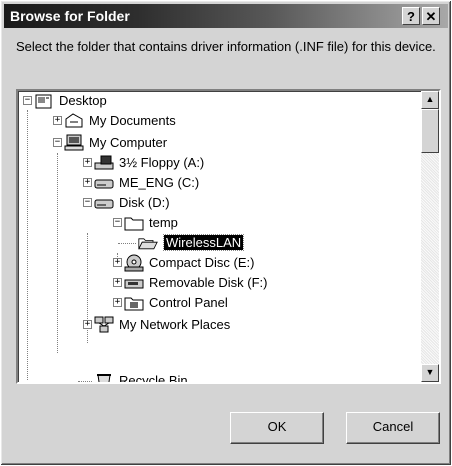 The width and height of the screenshot is (452, 466). Describe the element at coordinates (104, 162) in the screenshot. I see `floppy-drive-icon` at that location.